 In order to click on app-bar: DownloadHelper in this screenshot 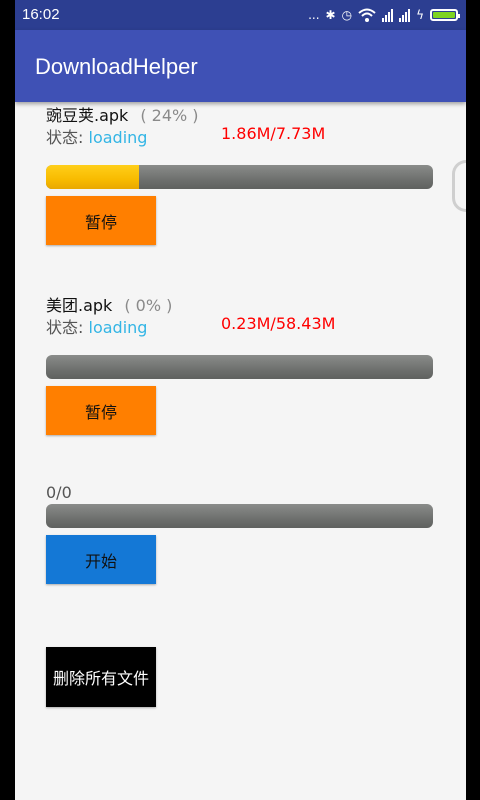, I will do `click(240, 66)`.